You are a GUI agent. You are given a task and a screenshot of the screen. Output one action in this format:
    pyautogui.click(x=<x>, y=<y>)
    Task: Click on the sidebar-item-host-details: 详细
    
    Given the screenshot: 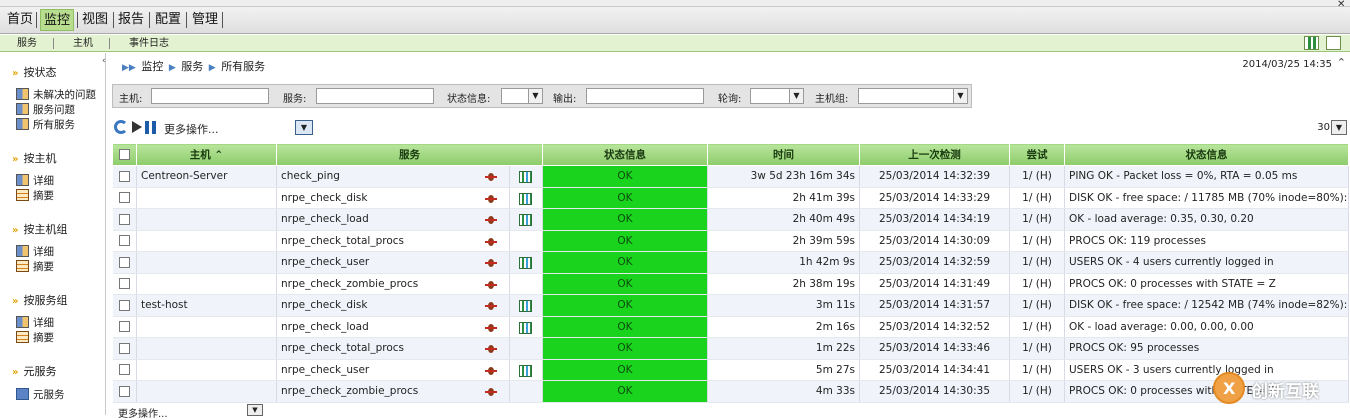 What is the action you would take?
    pyautogui.click(x=35, y=181)
    